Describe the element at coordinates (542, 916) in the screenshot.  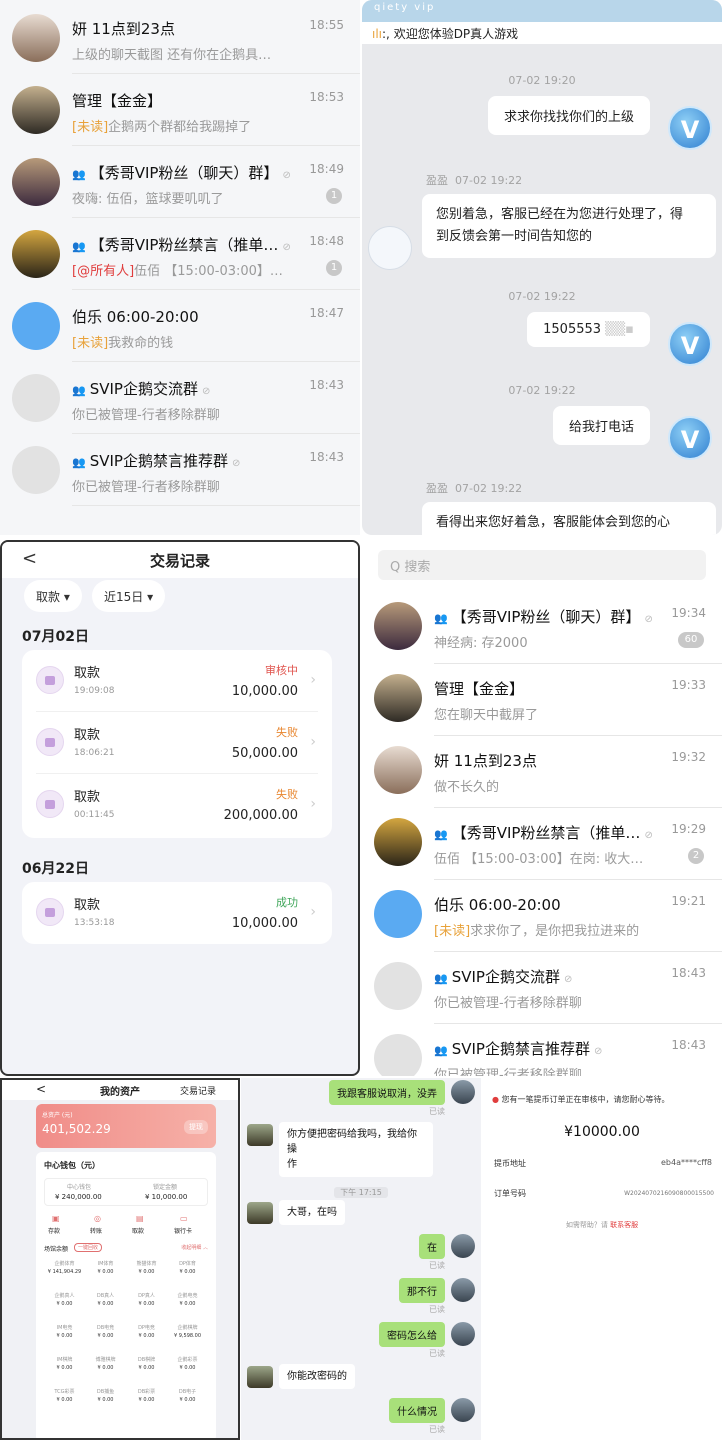
I see `chat-item: 伯乐 06:00-20:00 19:21 [未读]求求你了，是你把我拉进来的` at that location.